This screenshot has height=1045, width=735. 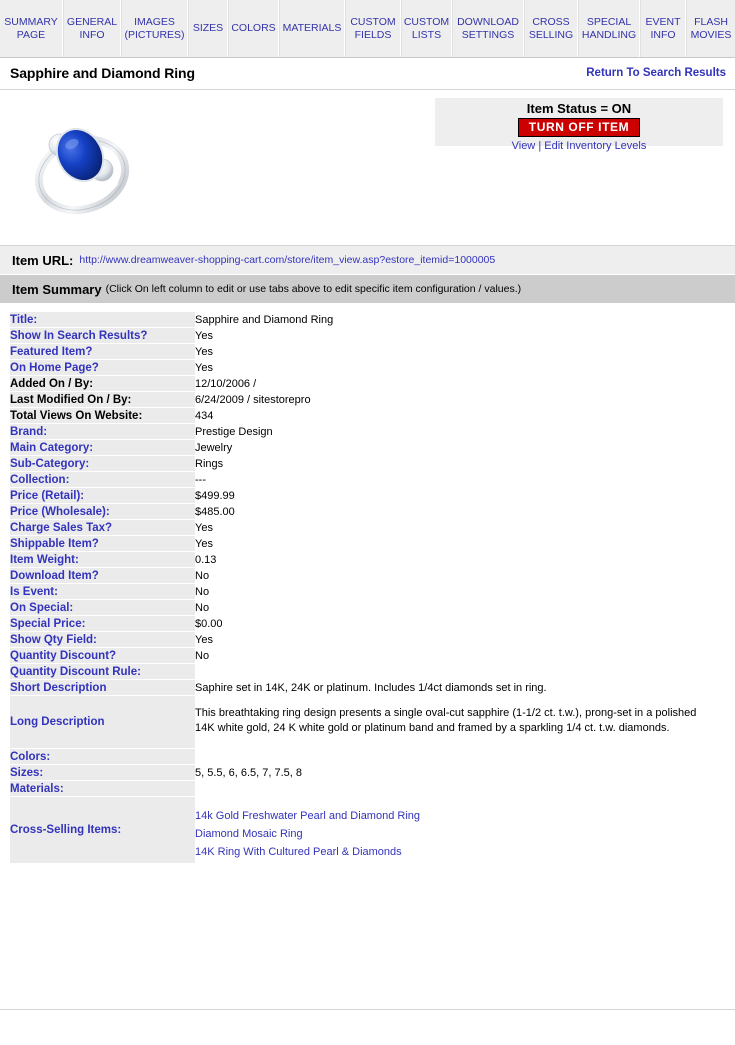 What do you see at coordinates (102, 320) in the screenshot?
I see `detail-label: Title:` at bounding box center [102, 320].